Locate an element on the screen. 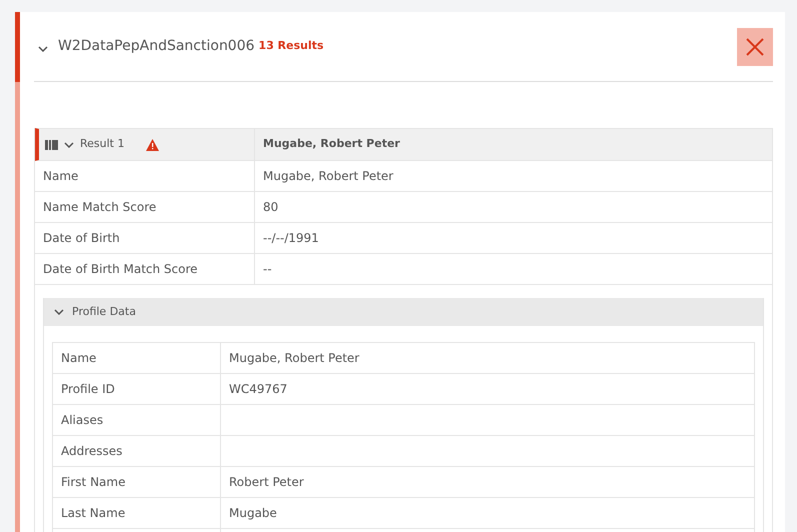  field-value: Robert Peter is located at coordinates (266, 482).